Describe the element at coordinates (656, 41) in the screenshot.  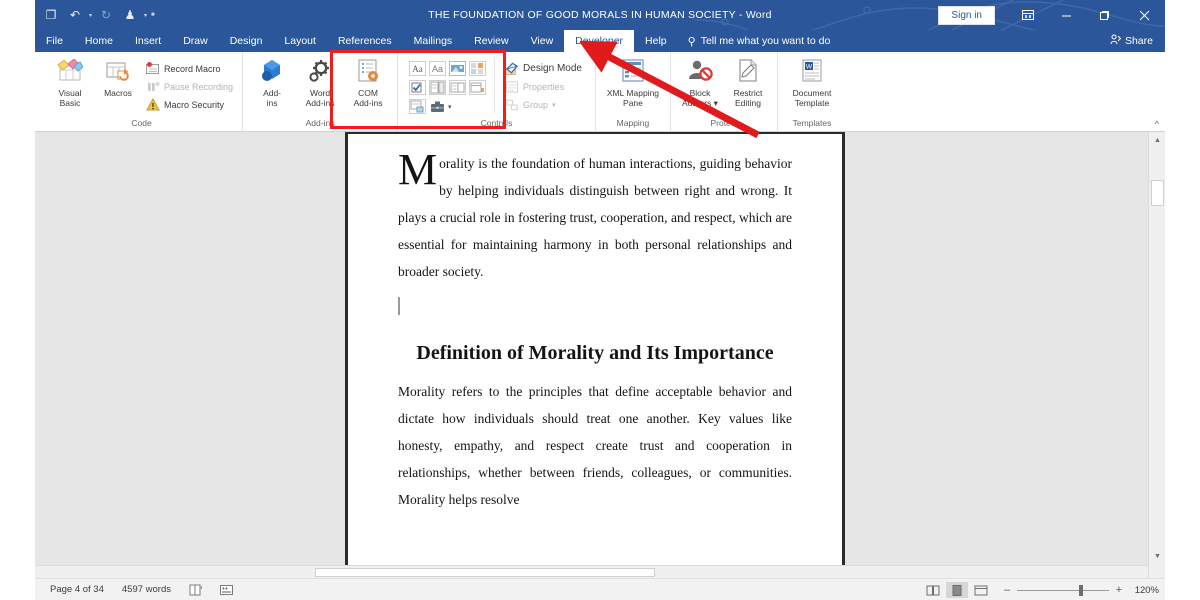
I see `tab-help: Help` at that location.